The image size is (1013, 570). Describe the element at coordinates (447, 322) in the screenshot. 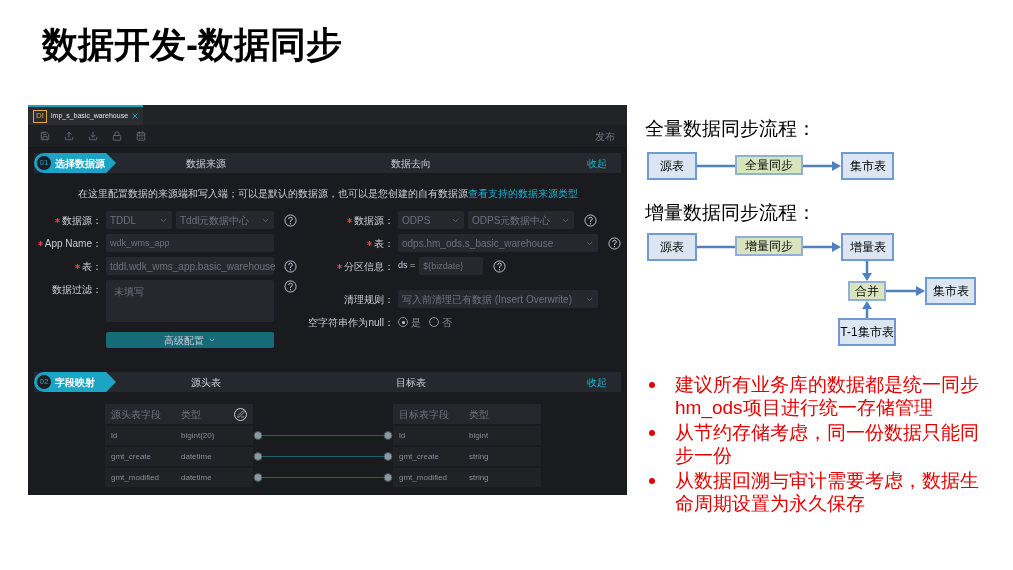

I see `radio-label: 否` at that location.